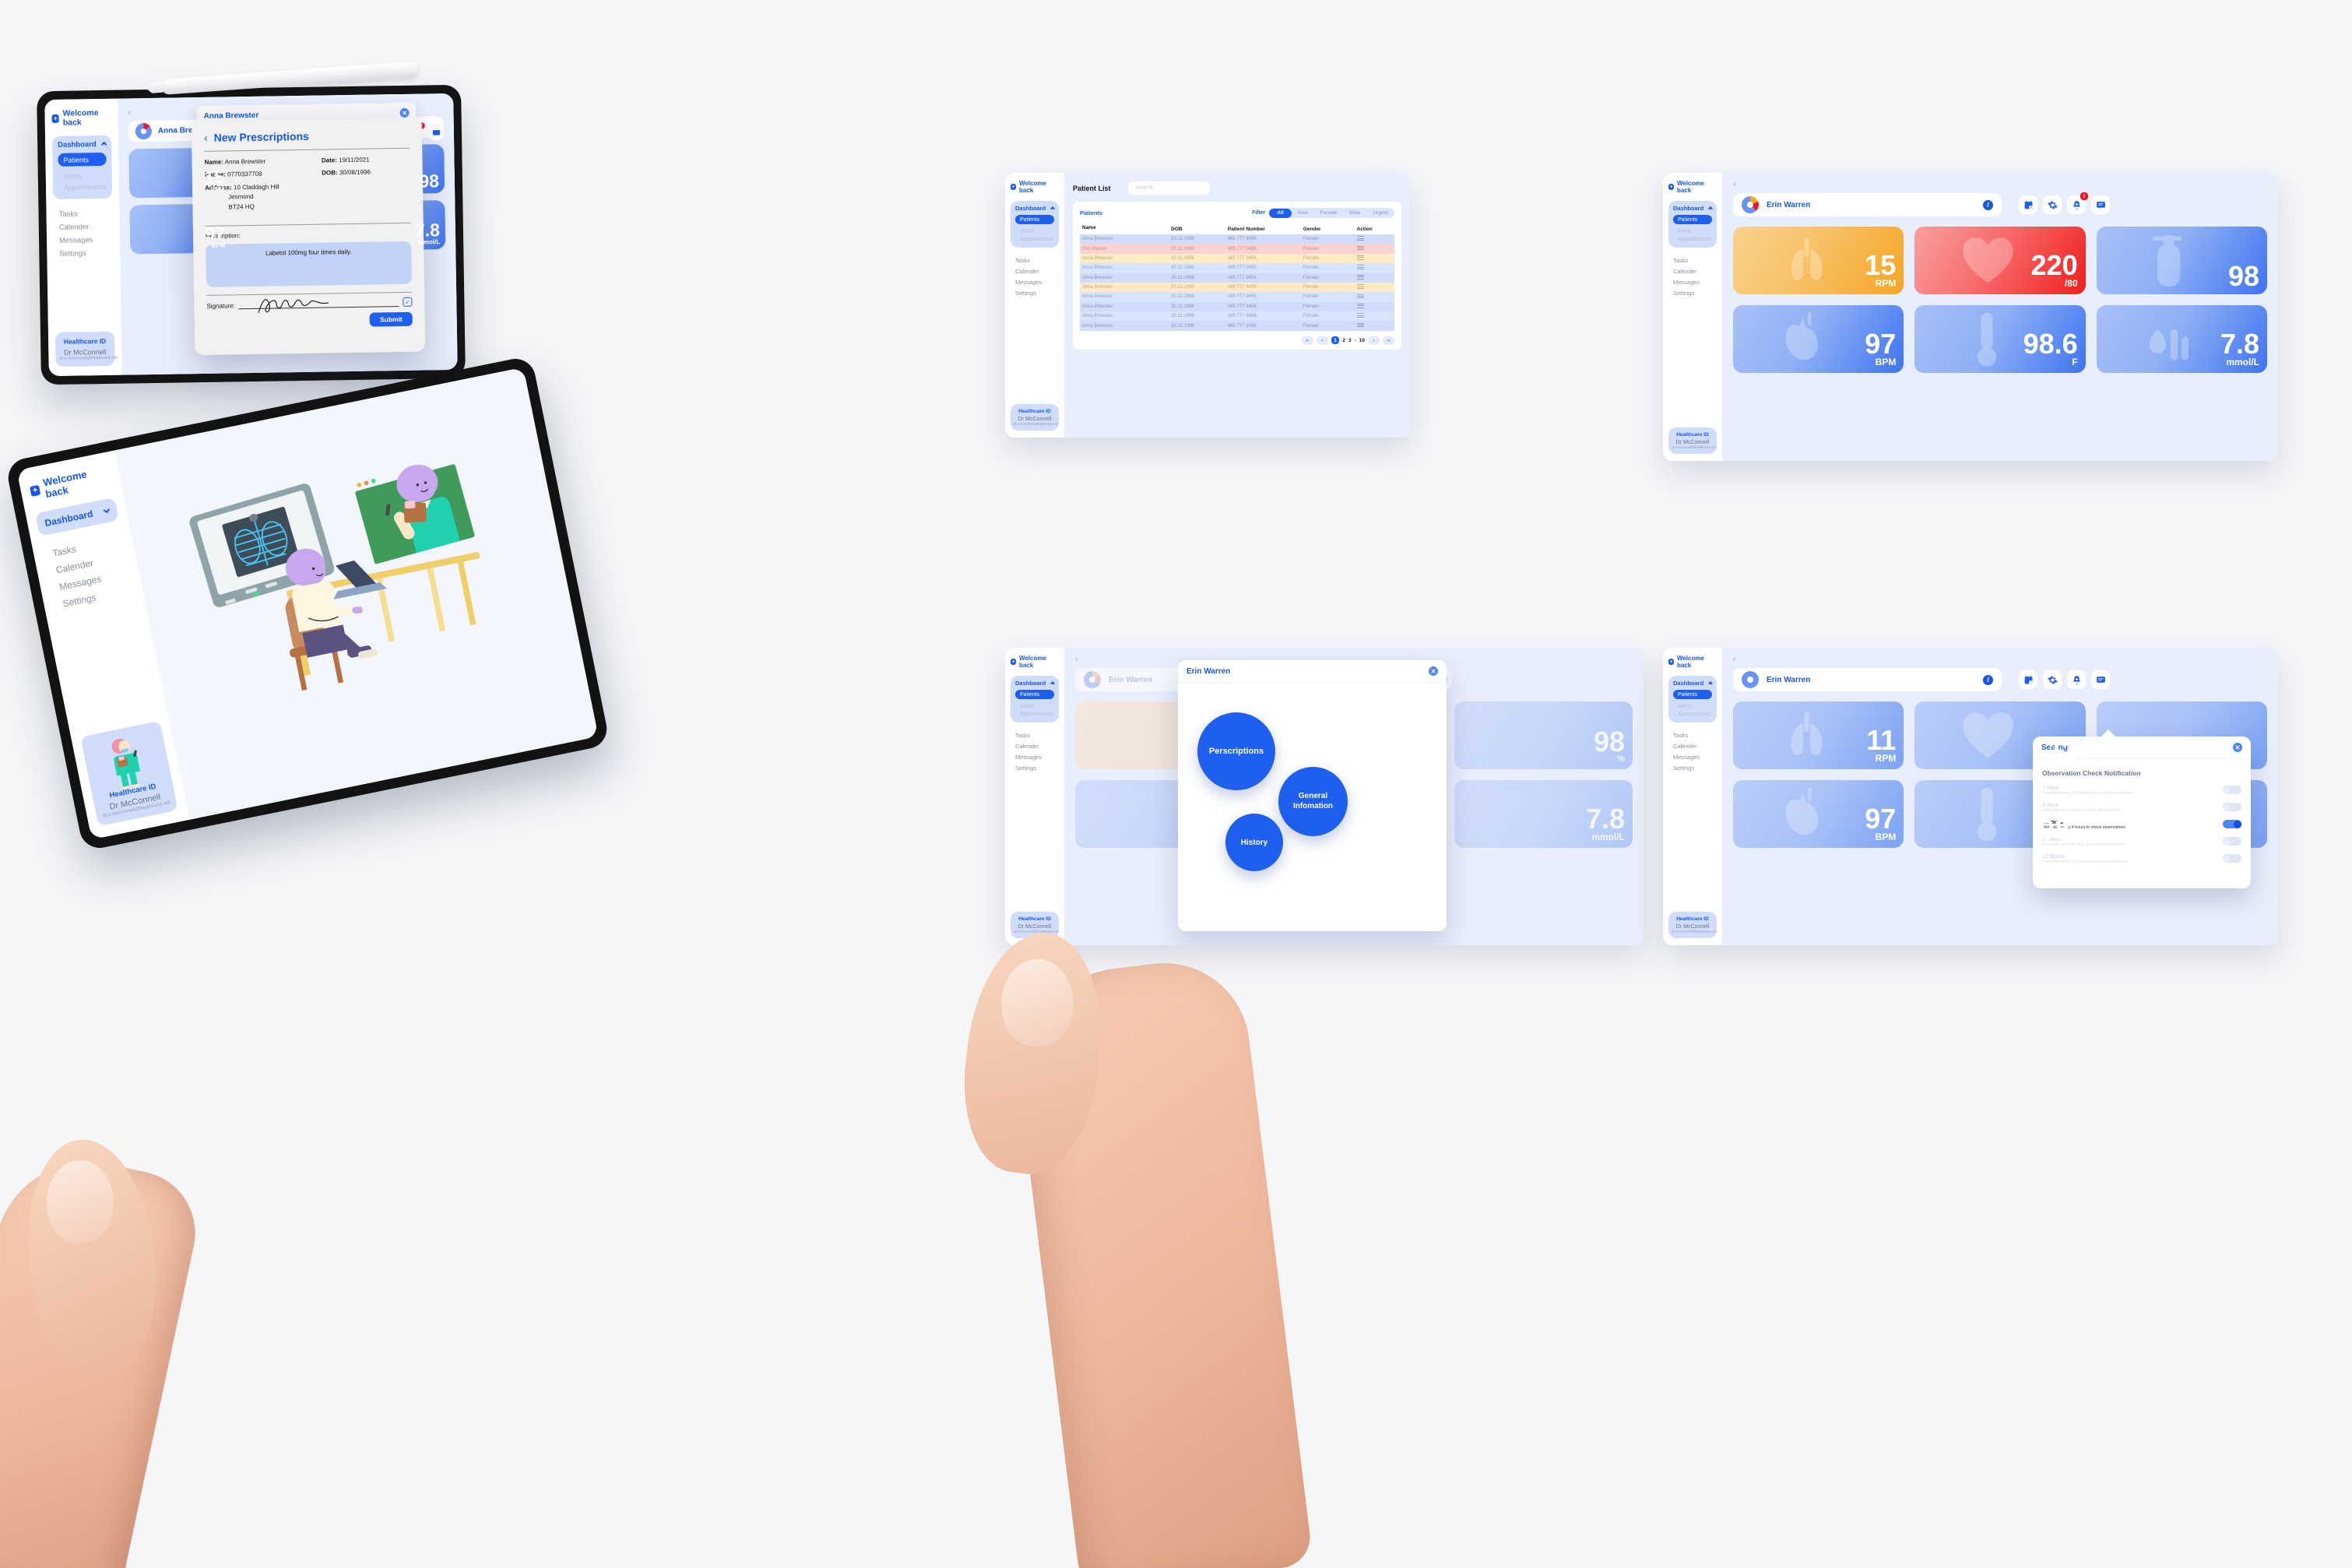 This screenshot has width=2352, height=1568. What do you see at coordinates (1388, 340) in the screenshot?
I see `page-last-button: »` at bounding box center [1388, 340].